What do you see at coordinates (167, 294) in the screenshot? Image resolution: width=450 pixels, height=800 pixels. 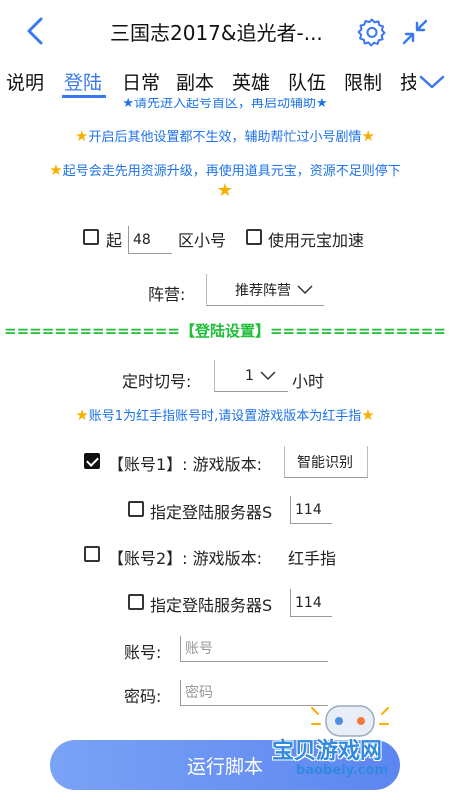 I see `camp-label: 阵营:` at bounding box center [167, 294].